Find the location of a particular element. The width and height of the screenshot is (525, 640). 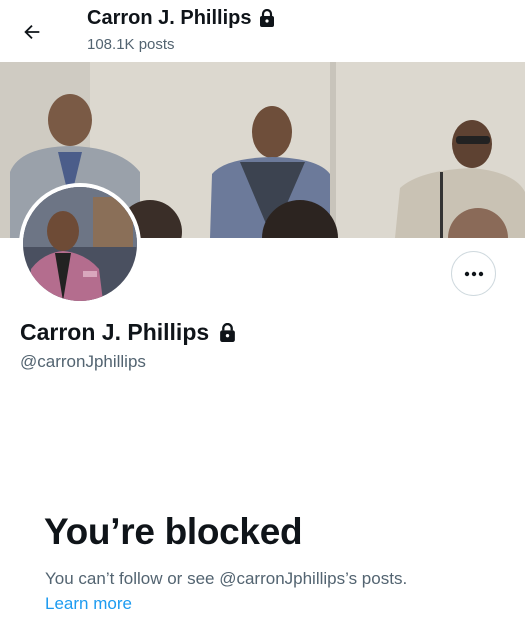

more-options-button is located at coordinates (473, 273).